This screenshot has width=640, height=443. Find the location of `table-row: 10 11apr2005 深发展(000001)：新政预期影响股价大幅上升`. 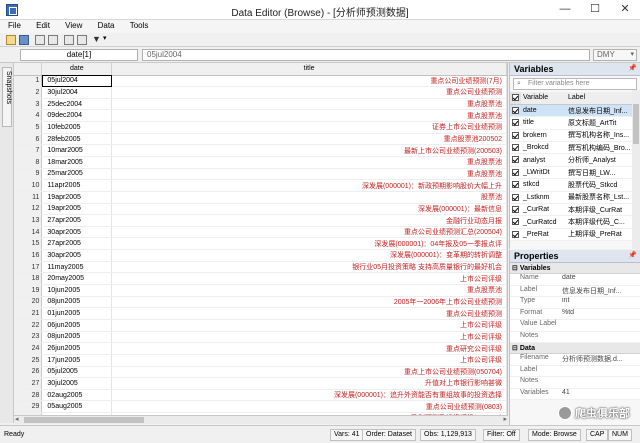

table-row: 10 11apr2005 深发展(000001)：新政预期影响股价大幅上升 is located at coordinates (260, 185).